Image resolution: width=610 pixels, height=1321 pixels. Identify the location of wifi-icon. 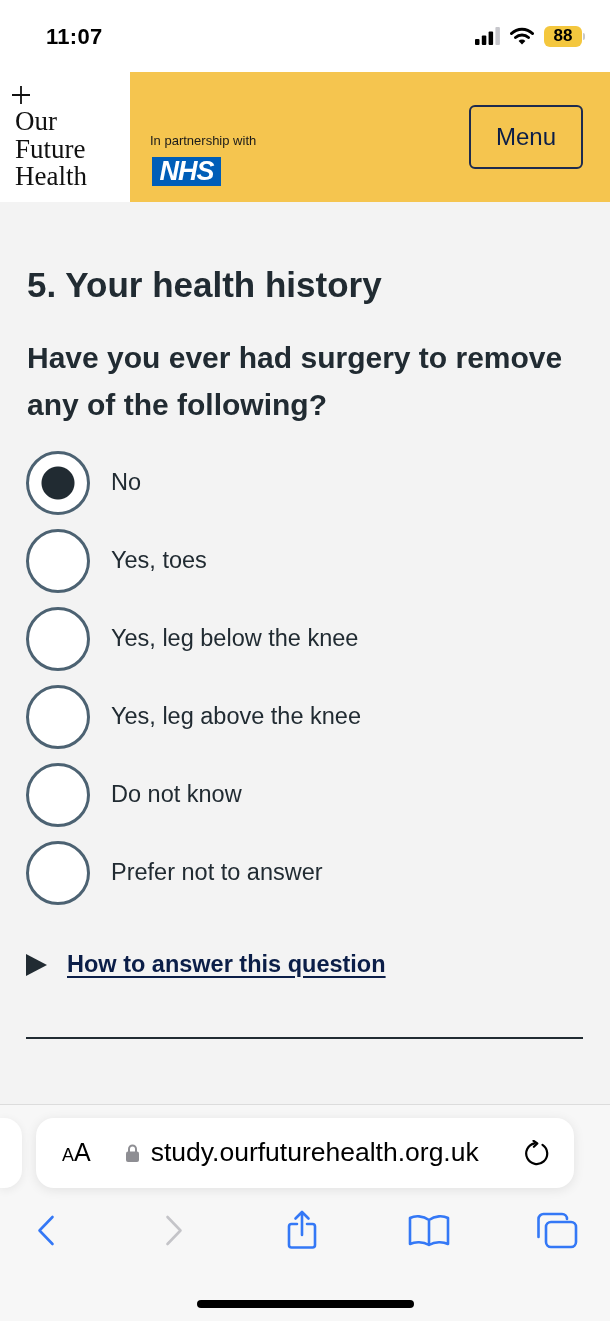
(522, 36).